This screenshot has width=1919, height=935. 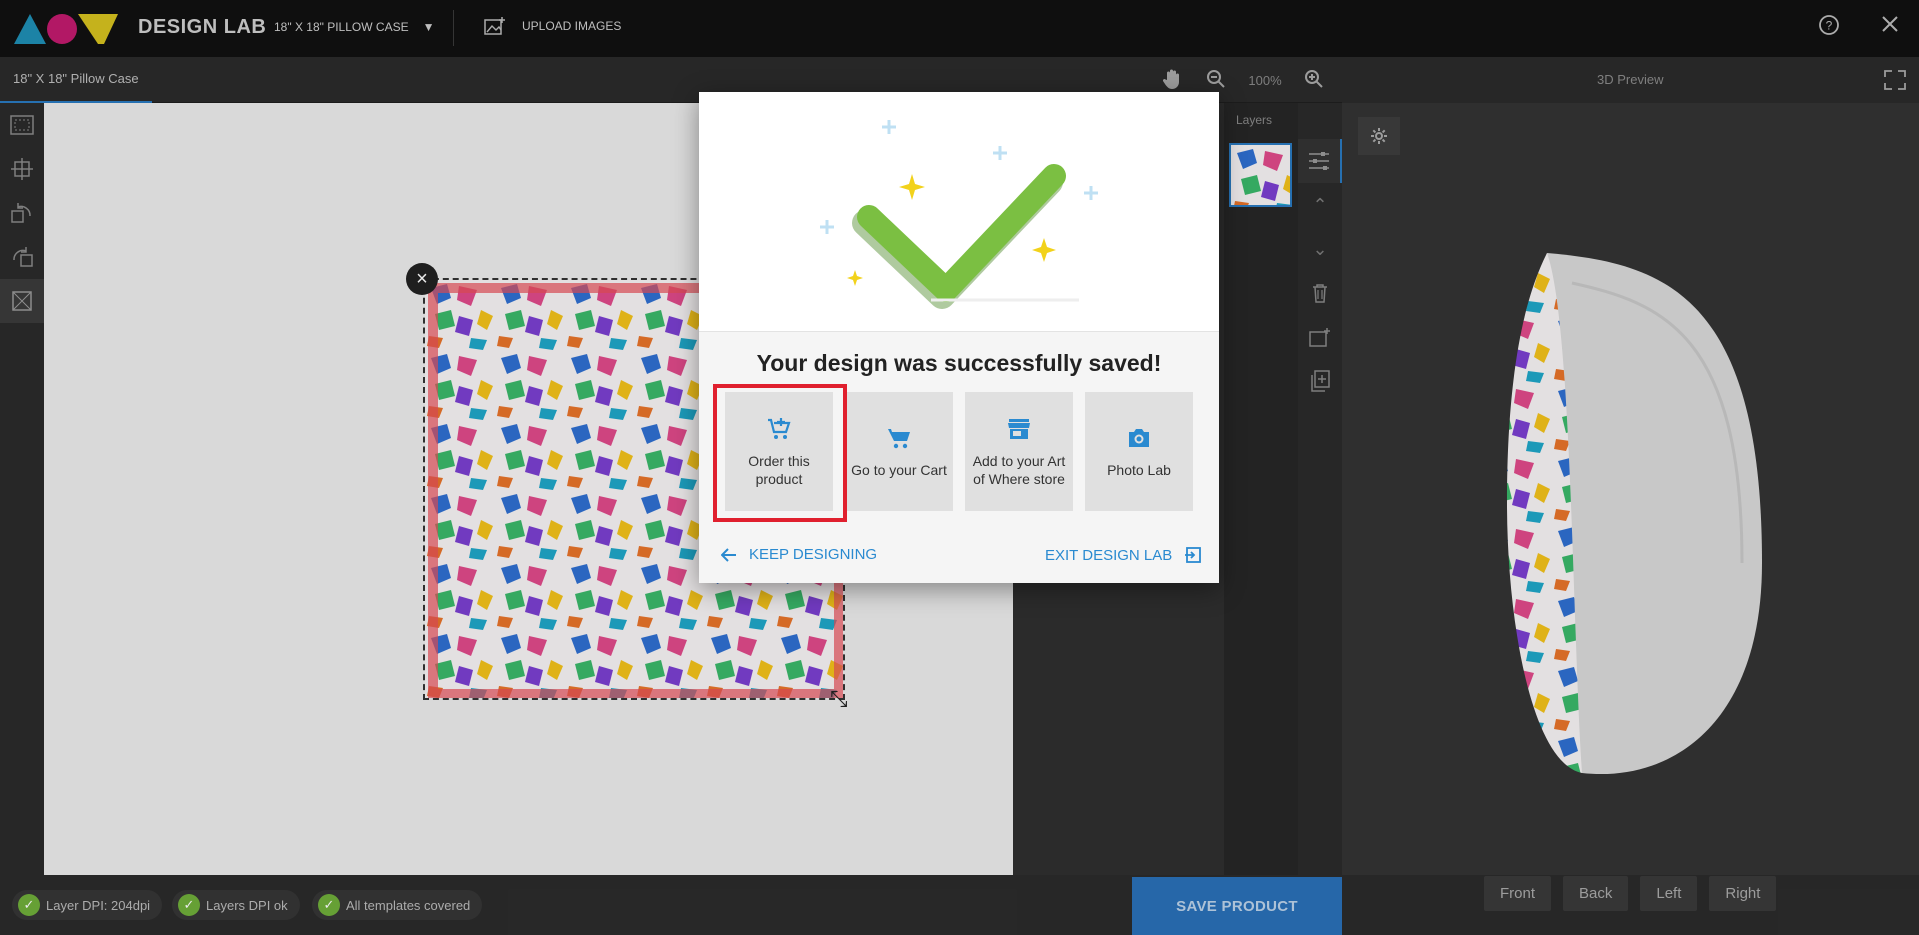 What do you see at coordinates (1109, 555) in the screenshot?
I see `exit-design-lab-label: EXIT DESIGN LAB` at bounding box center [1109, 555].